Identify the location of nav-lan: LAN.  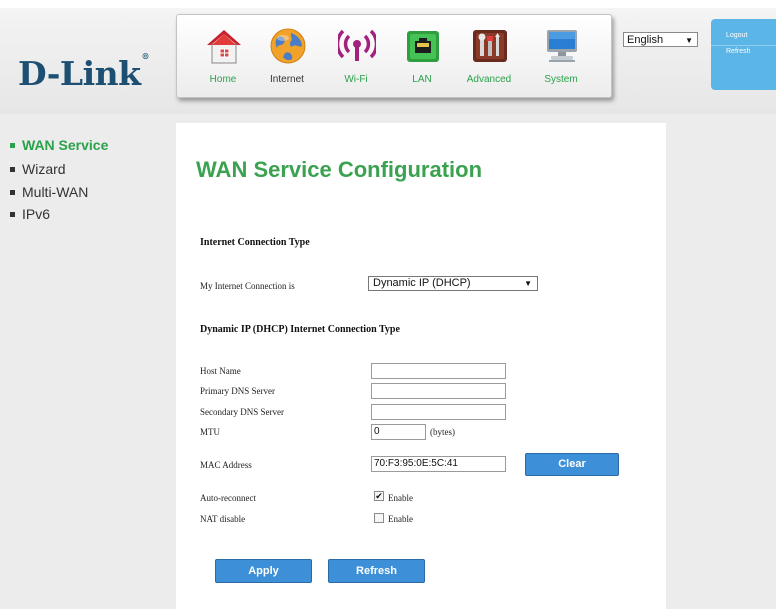
(422, 56).